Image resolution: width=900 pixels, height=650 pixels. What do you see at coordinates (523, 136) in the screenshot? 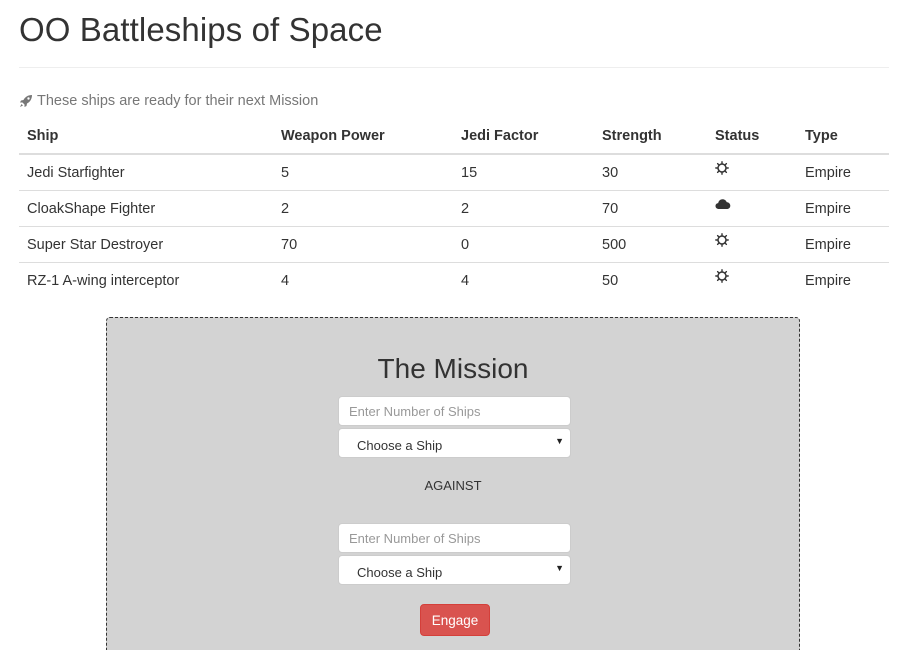
I see `column-header-jedi-factor: Jedi Factor` at bounding box center [523, 136].